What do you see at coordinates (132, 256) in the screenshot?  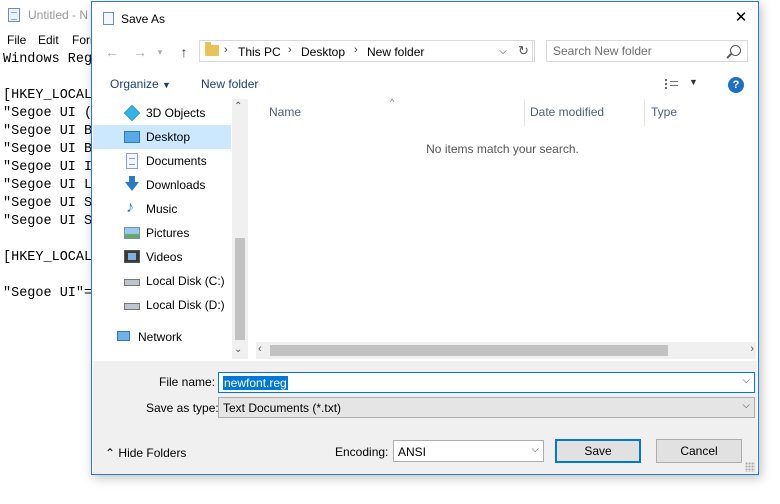 I see `videos-icon` at bounding box center [132, 256].